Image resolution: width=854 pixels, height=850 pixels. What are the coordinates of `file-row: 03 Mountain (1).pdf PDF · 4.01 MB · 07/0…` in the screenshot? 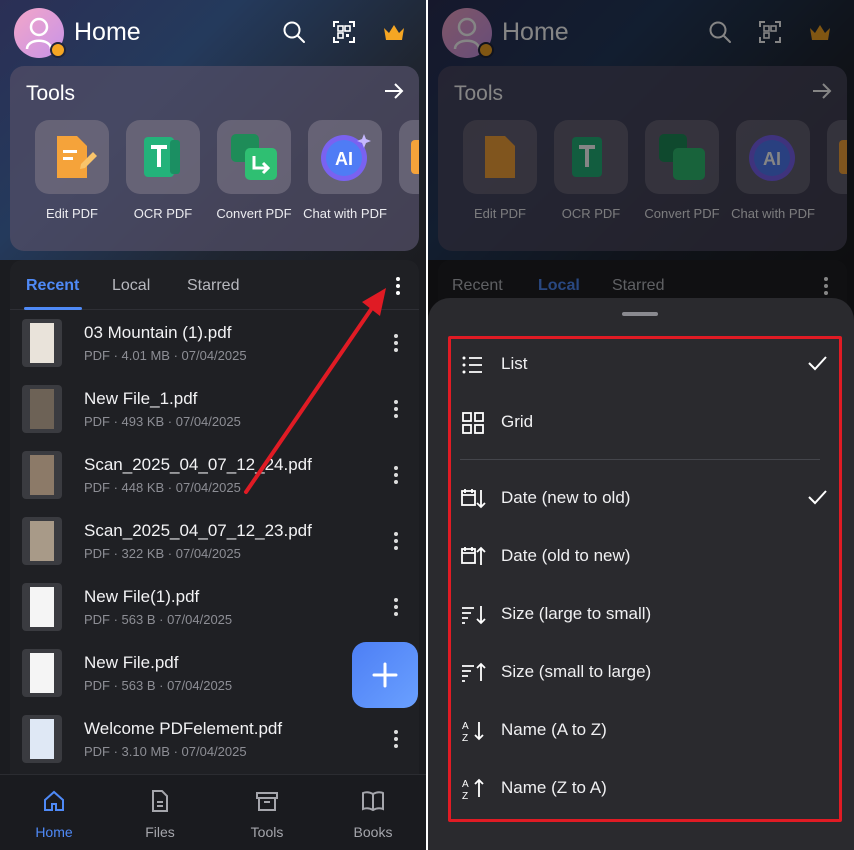 It's located at (214, 344).